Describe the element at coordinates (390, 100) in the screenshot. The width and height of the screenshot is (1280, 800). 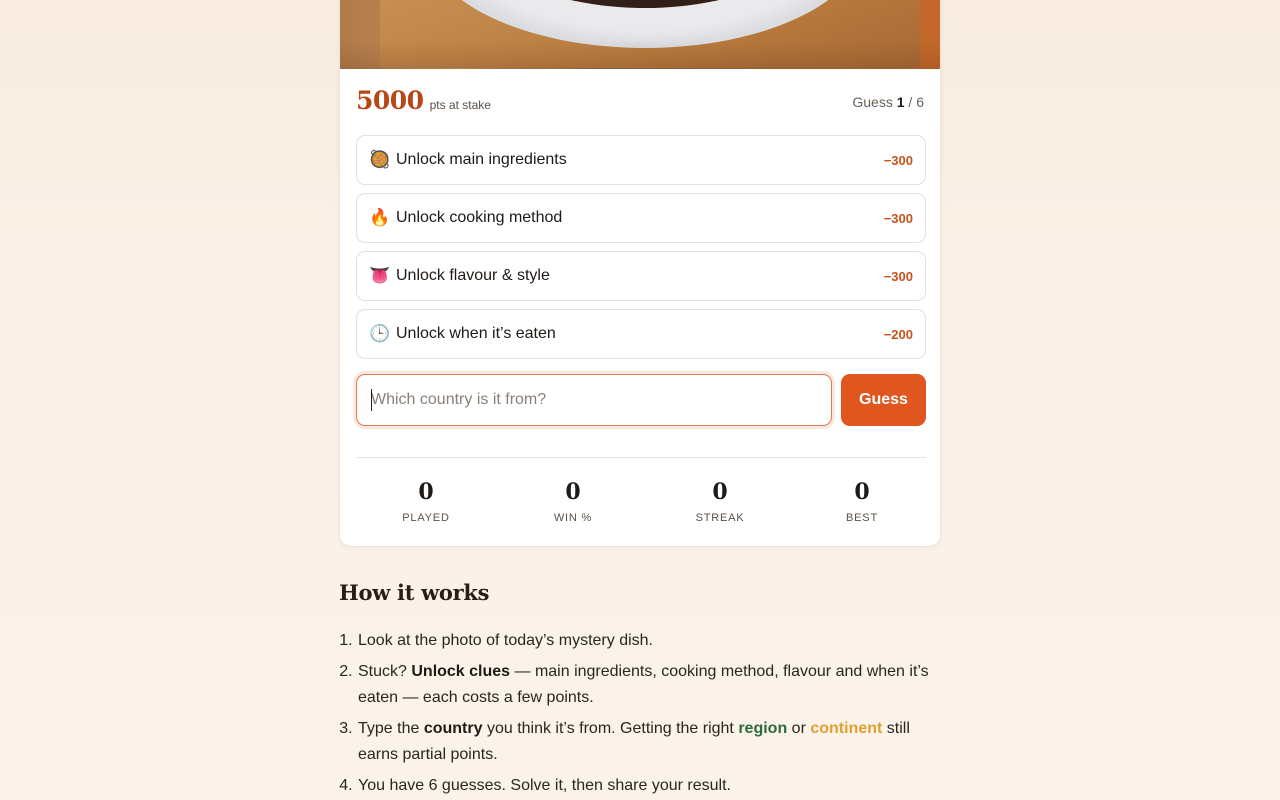
I see `points-value: 5000` at that location.